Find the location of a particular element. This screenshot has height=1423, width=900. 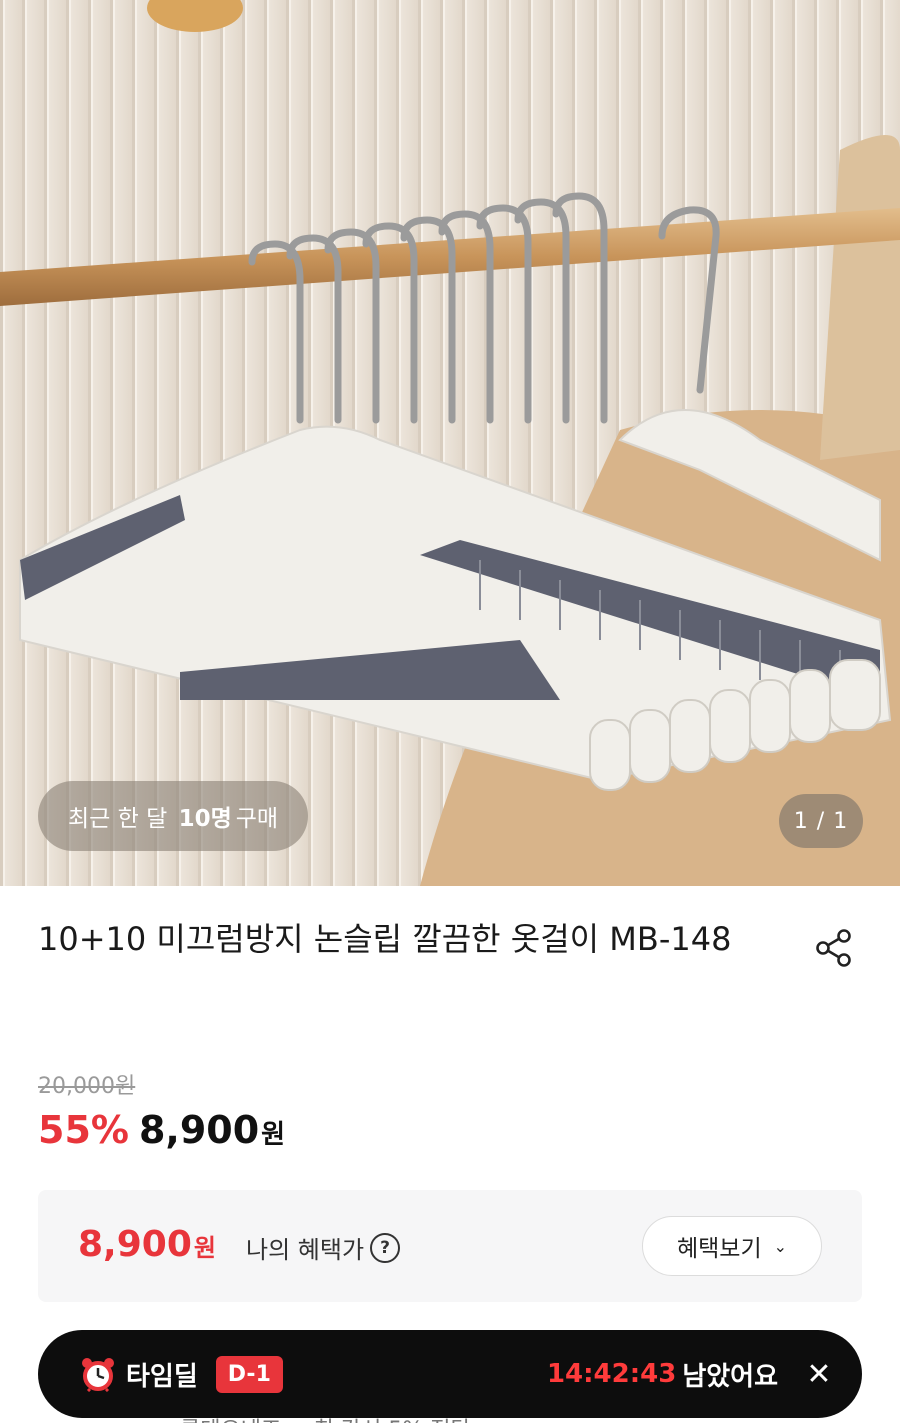

coupon-peek-text: 롯데오네즈 ~ 최 각시 5% 점답 > is located at coordinates (338, 1417).